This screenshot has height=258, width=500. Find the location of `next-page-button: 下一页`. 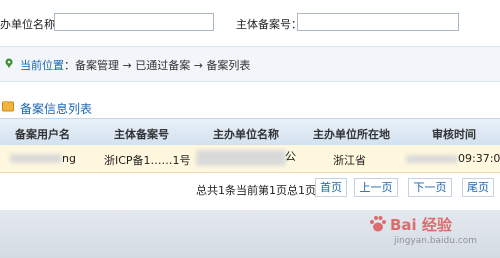

next-page-button: 下一页 is located at coordinates (430, 187).